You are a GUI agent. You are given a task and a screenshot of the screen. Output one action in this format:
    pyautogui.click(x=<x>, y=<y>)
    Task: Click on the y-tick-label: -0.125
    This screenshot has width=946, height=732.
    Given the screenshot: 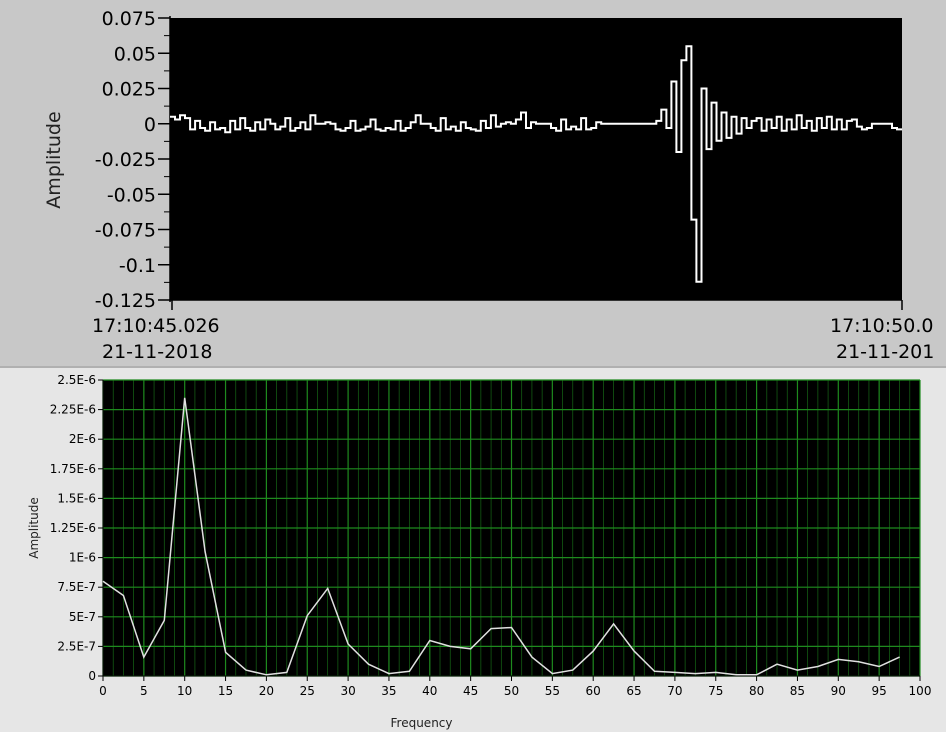 What is the action you would take?
    pyautogui.click(x=125, y=301)
    